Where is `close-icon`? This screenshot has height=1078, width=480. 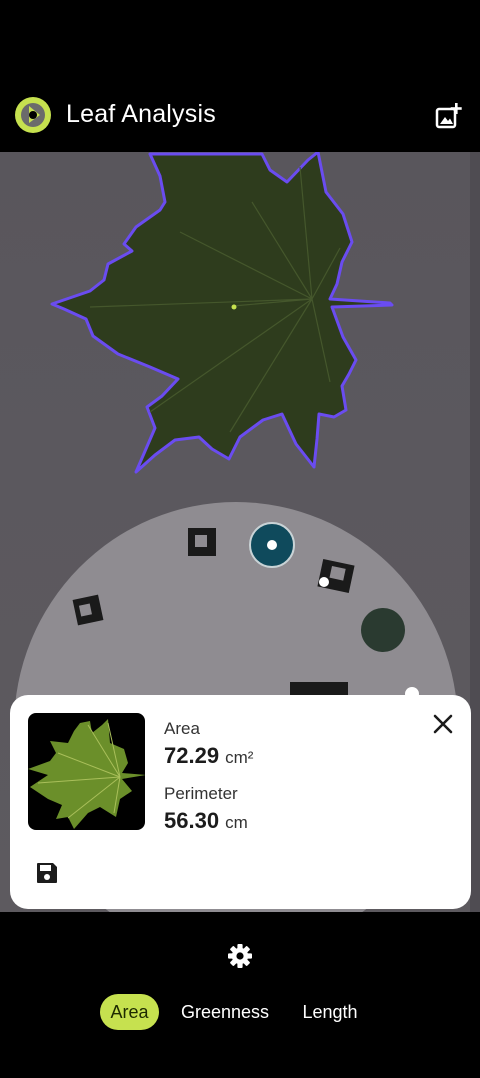 close-icon is located at coordinates (443, 724).